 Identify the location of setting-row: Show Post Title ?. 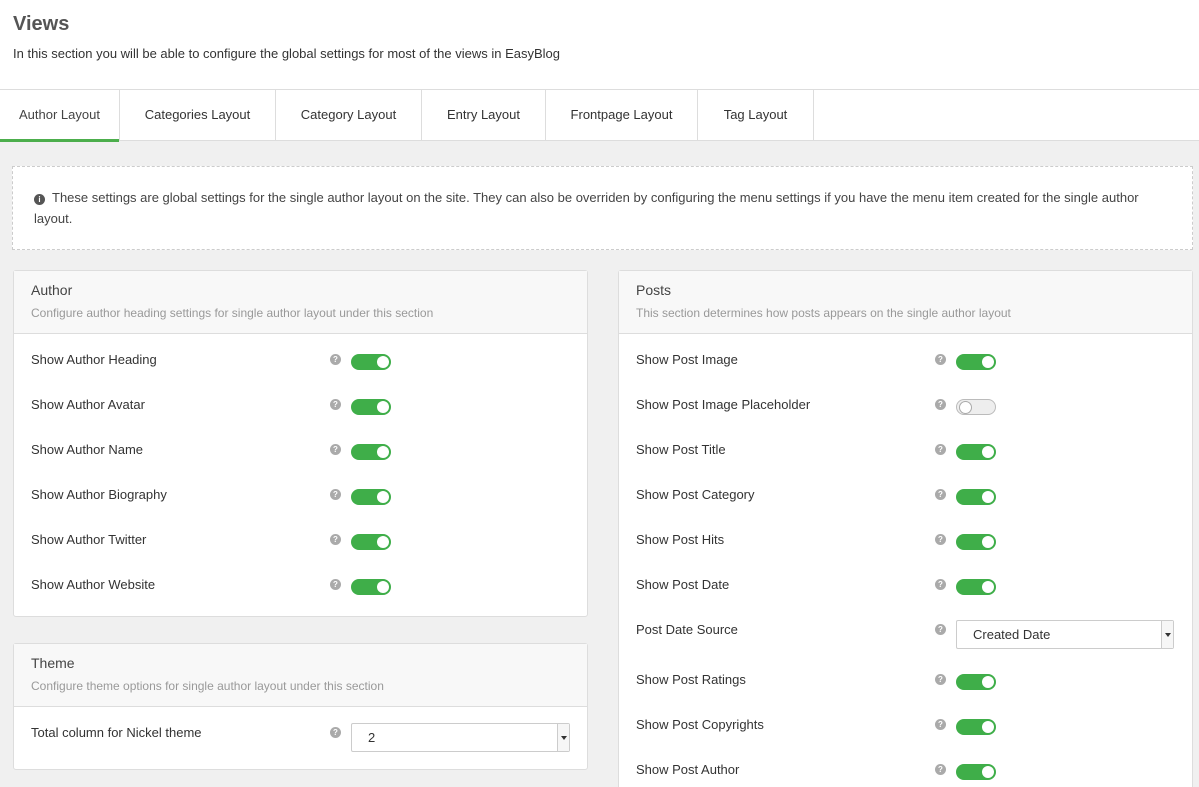
(905, 446).